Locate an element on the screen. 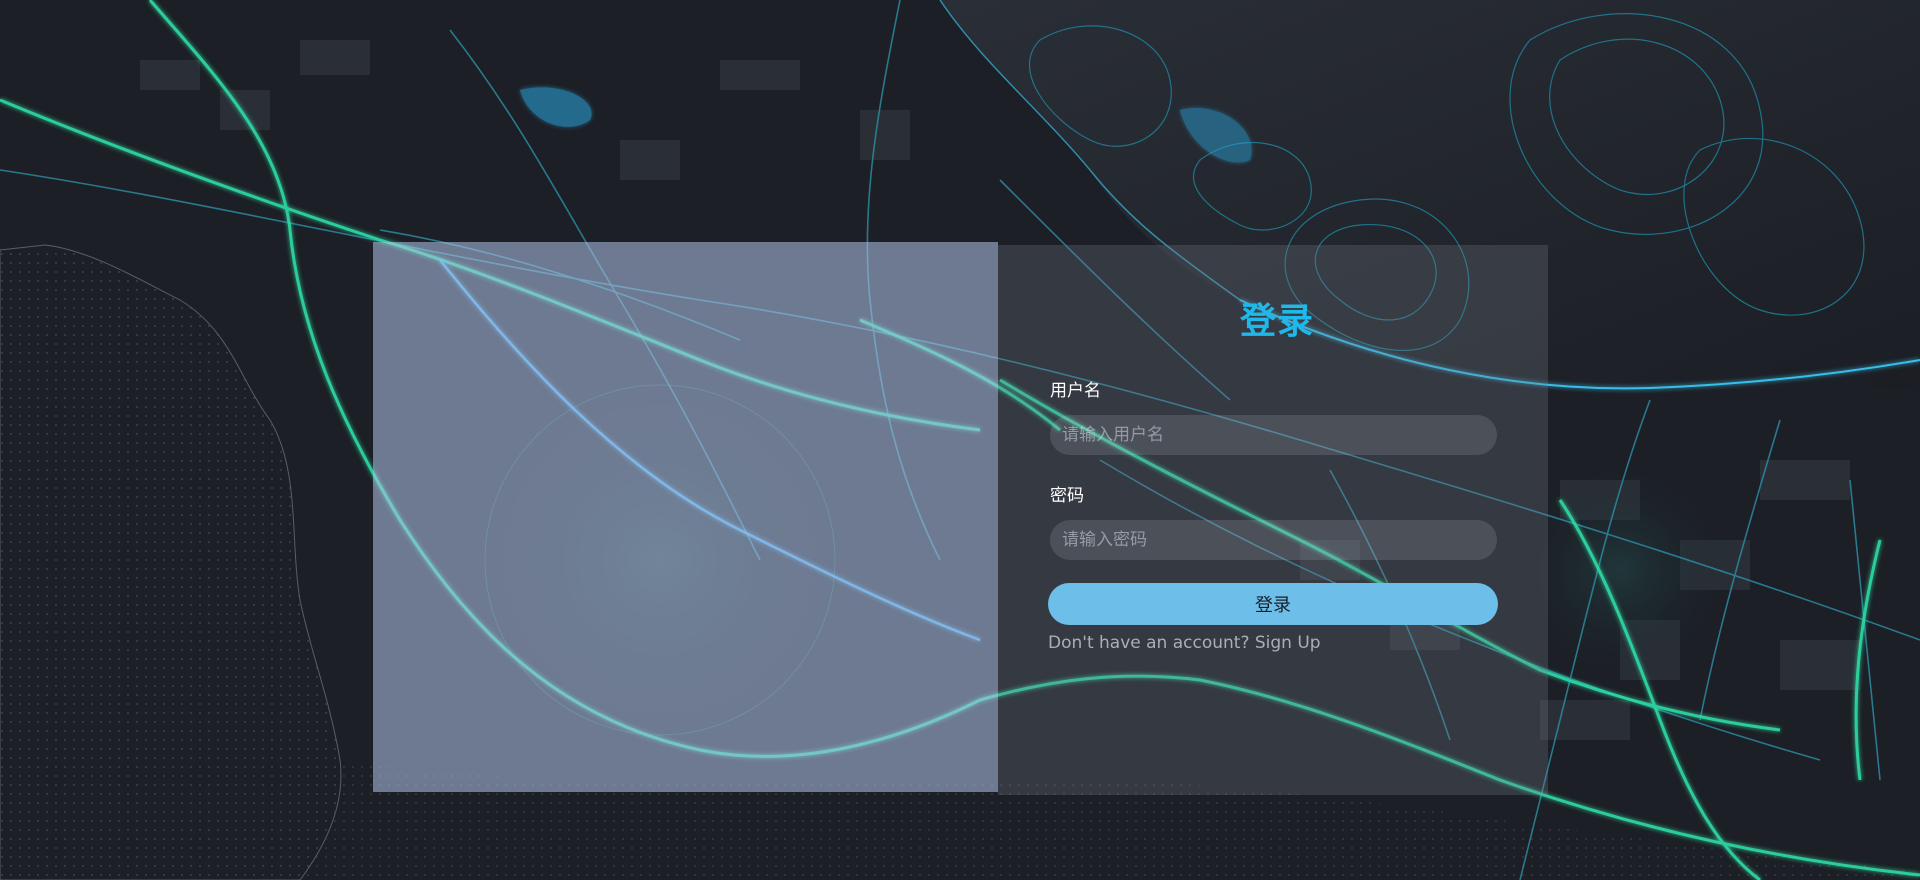  signup-link: Sign Up is located at coordinates (1288, 643).